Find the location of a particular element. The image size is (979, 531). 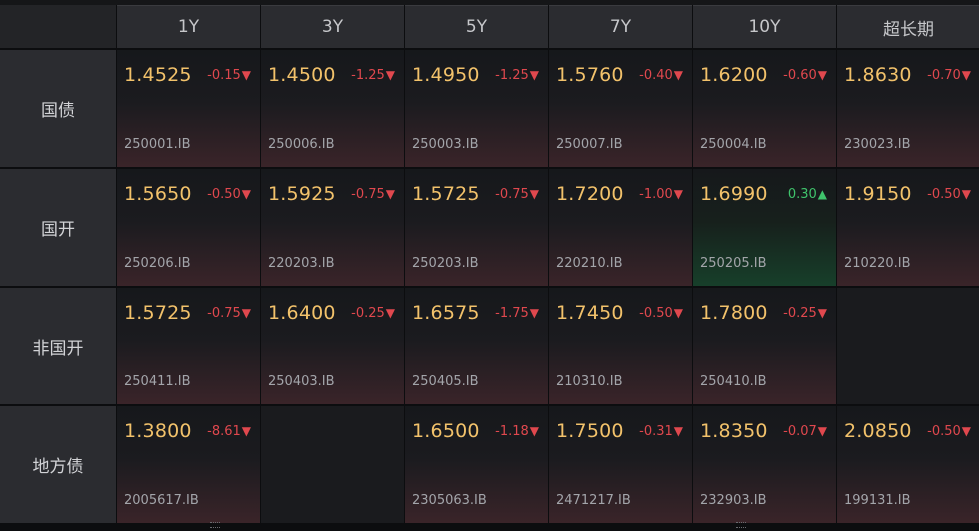

yield-value: 1.5925 is located at coordinates (302, 194).